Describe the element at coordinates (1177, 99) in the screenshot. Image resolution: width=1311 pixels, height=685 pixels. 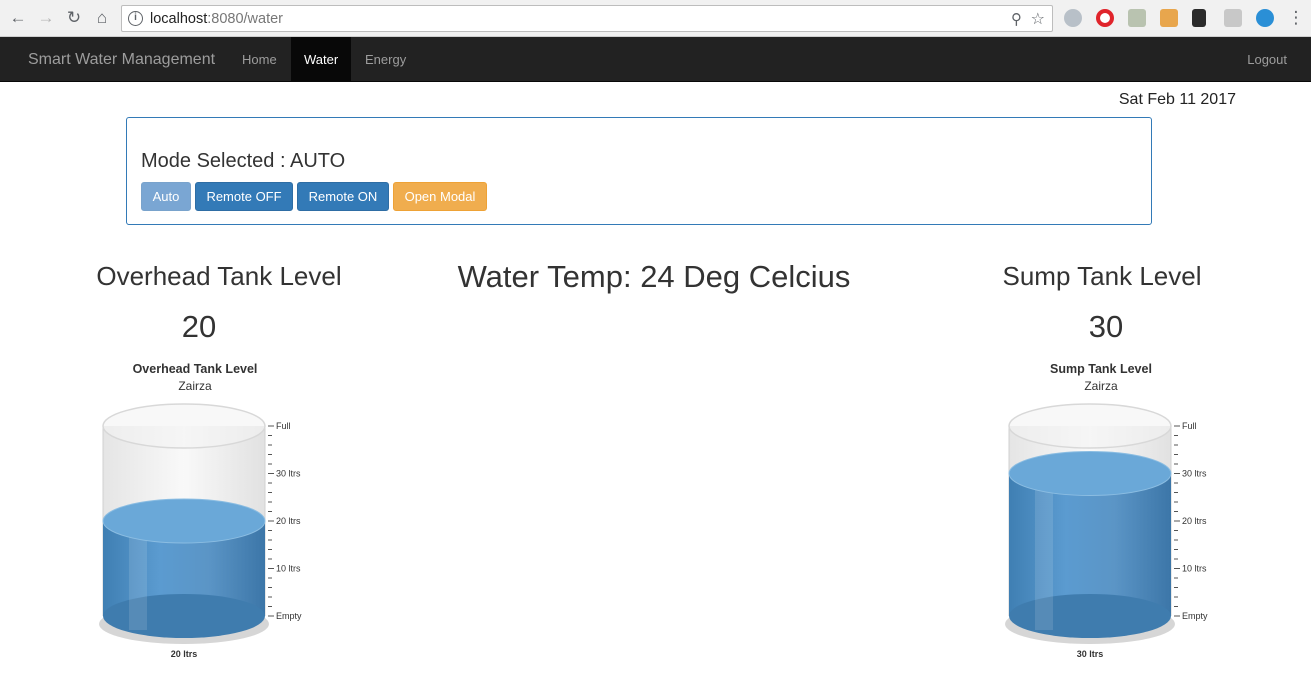
I see `current-date: Sat Feb 11 2017` at that location.